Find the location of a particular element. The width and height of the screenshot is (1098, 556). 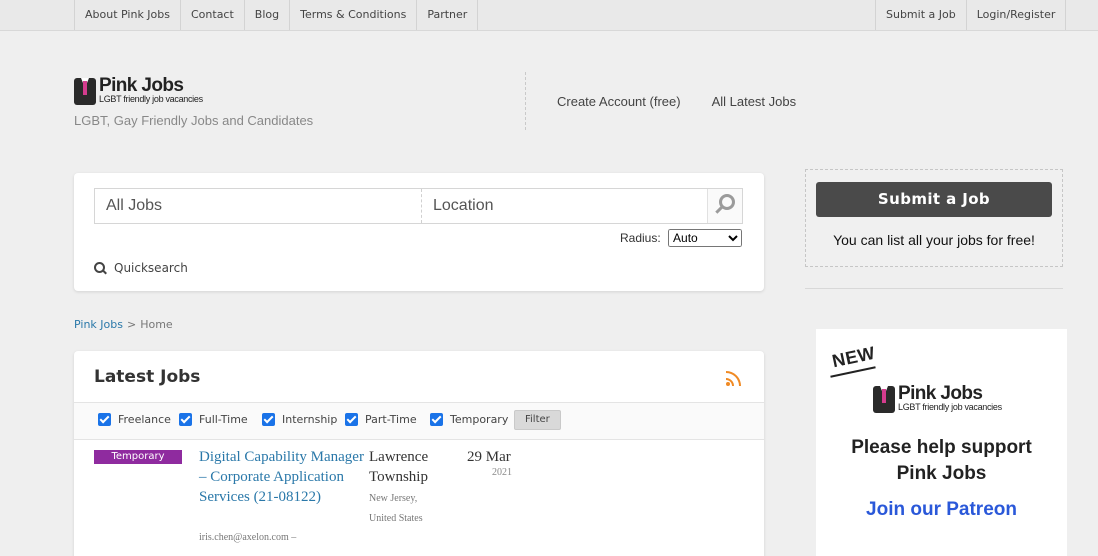

job-region: New Jersey, United States is located at coordinates (396, 509).